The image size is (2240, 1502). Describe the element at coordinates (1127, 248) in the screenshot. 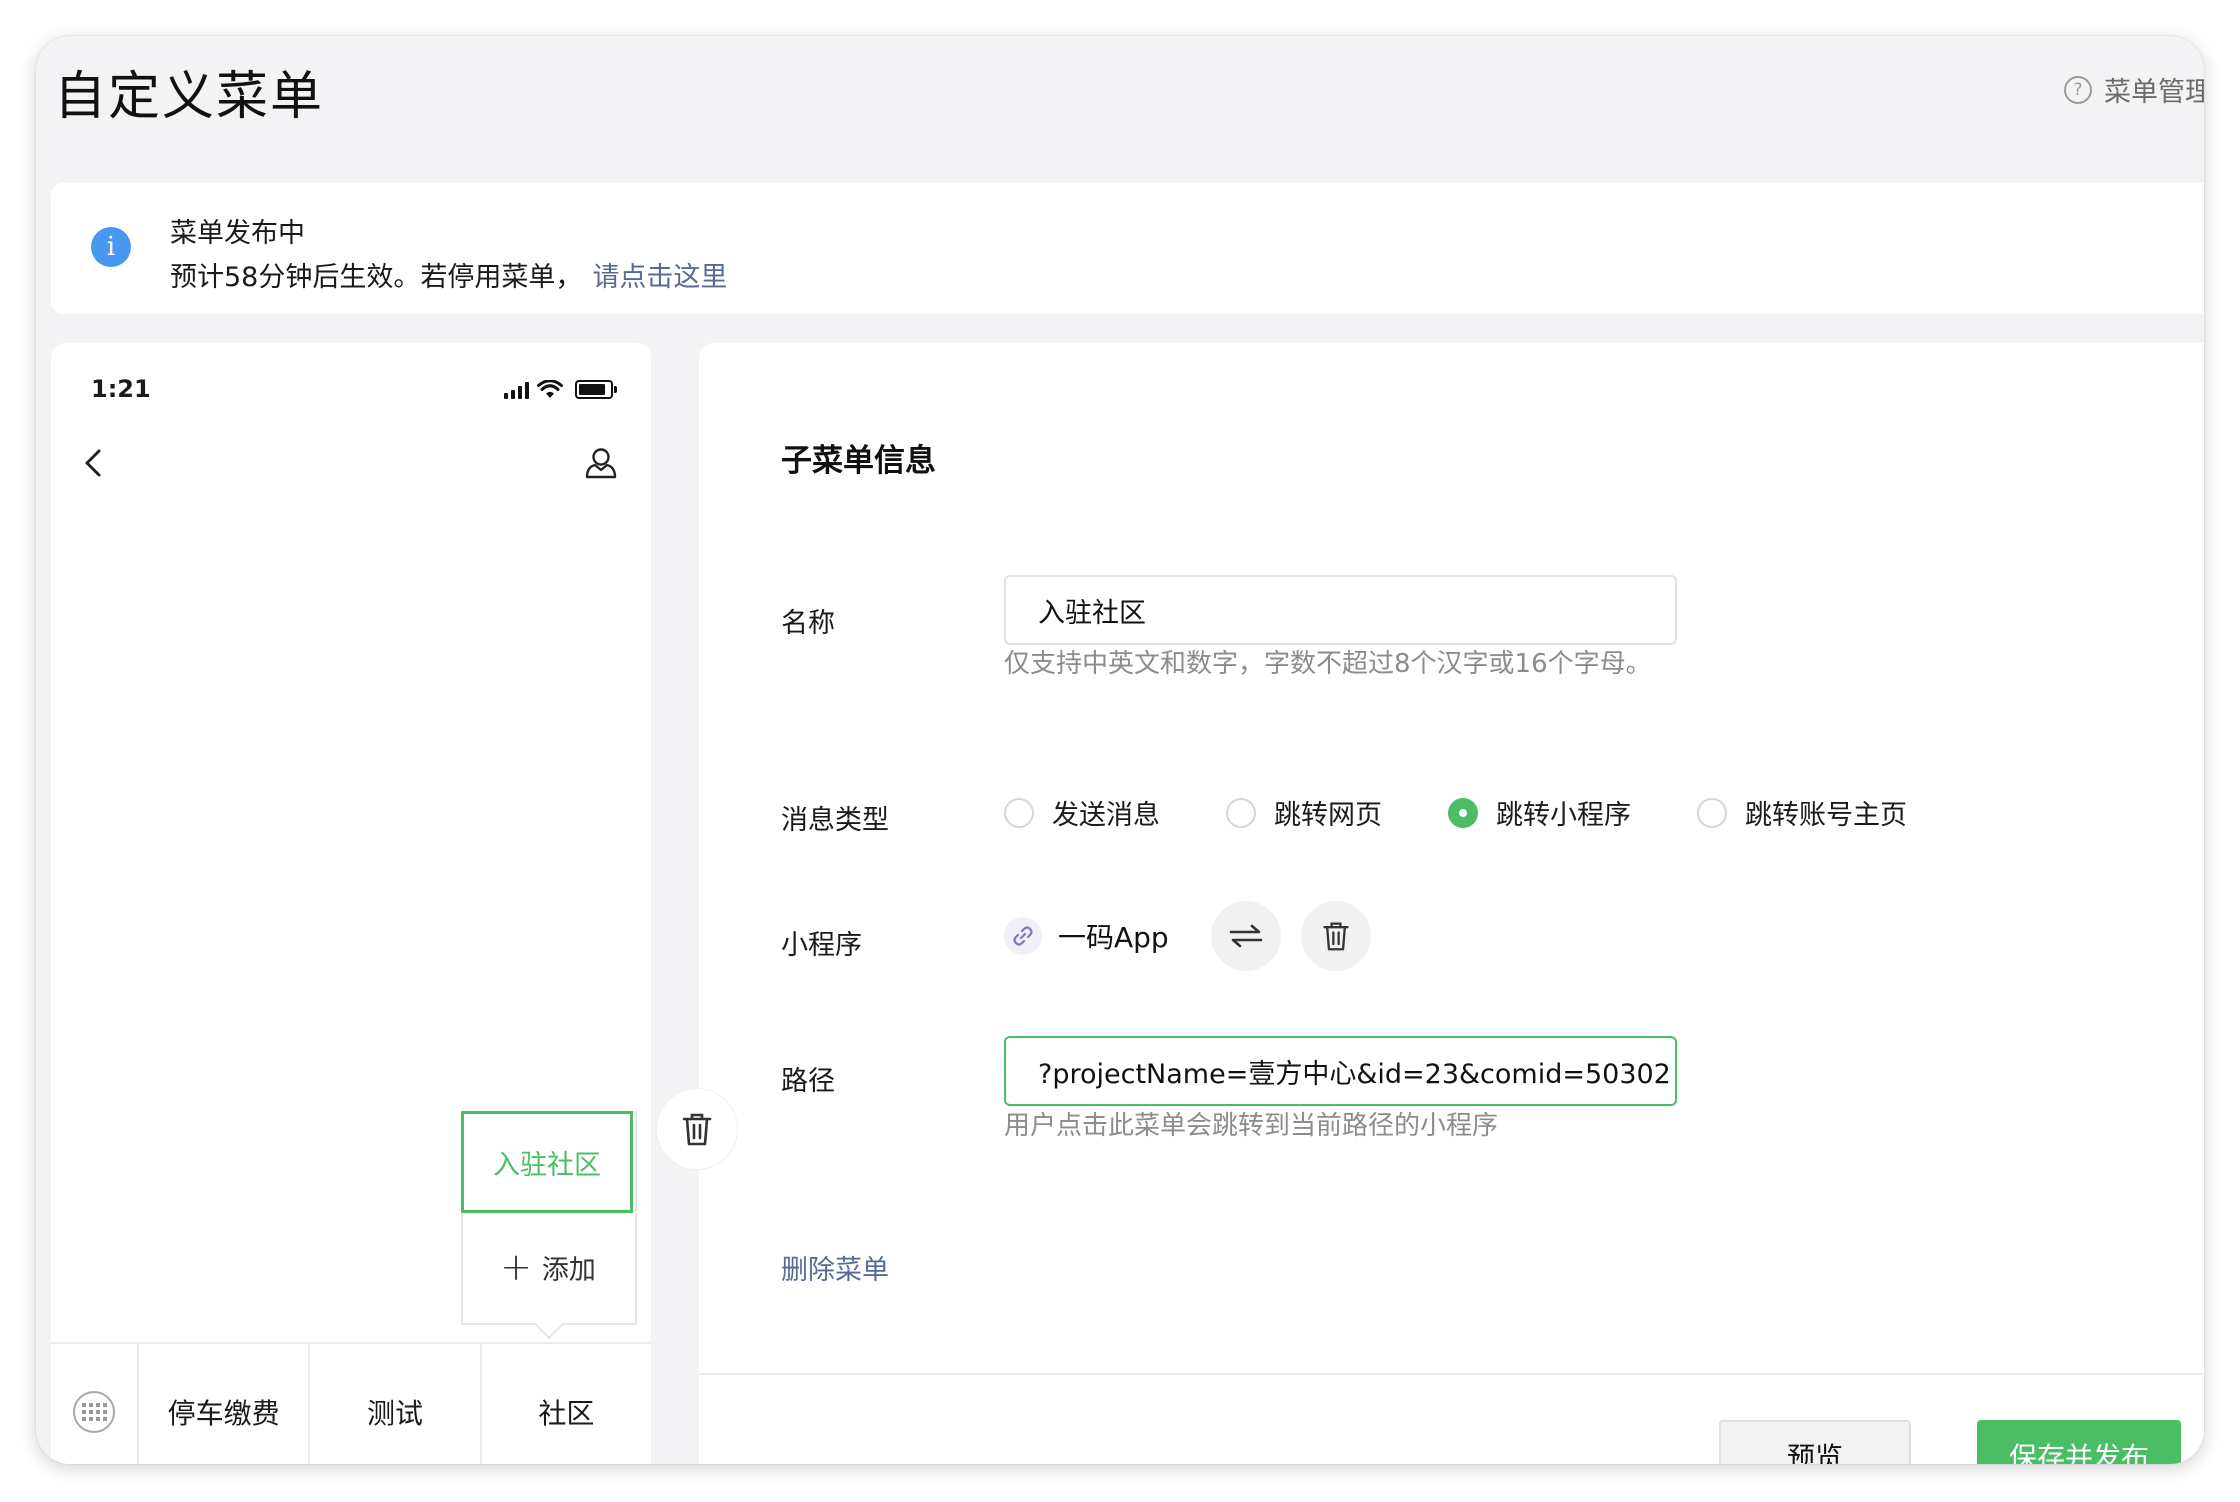

I see `publish-notice: i 菜单发布中 预计58分钟后生效。若停用菜单， 请点击这里` at that location.